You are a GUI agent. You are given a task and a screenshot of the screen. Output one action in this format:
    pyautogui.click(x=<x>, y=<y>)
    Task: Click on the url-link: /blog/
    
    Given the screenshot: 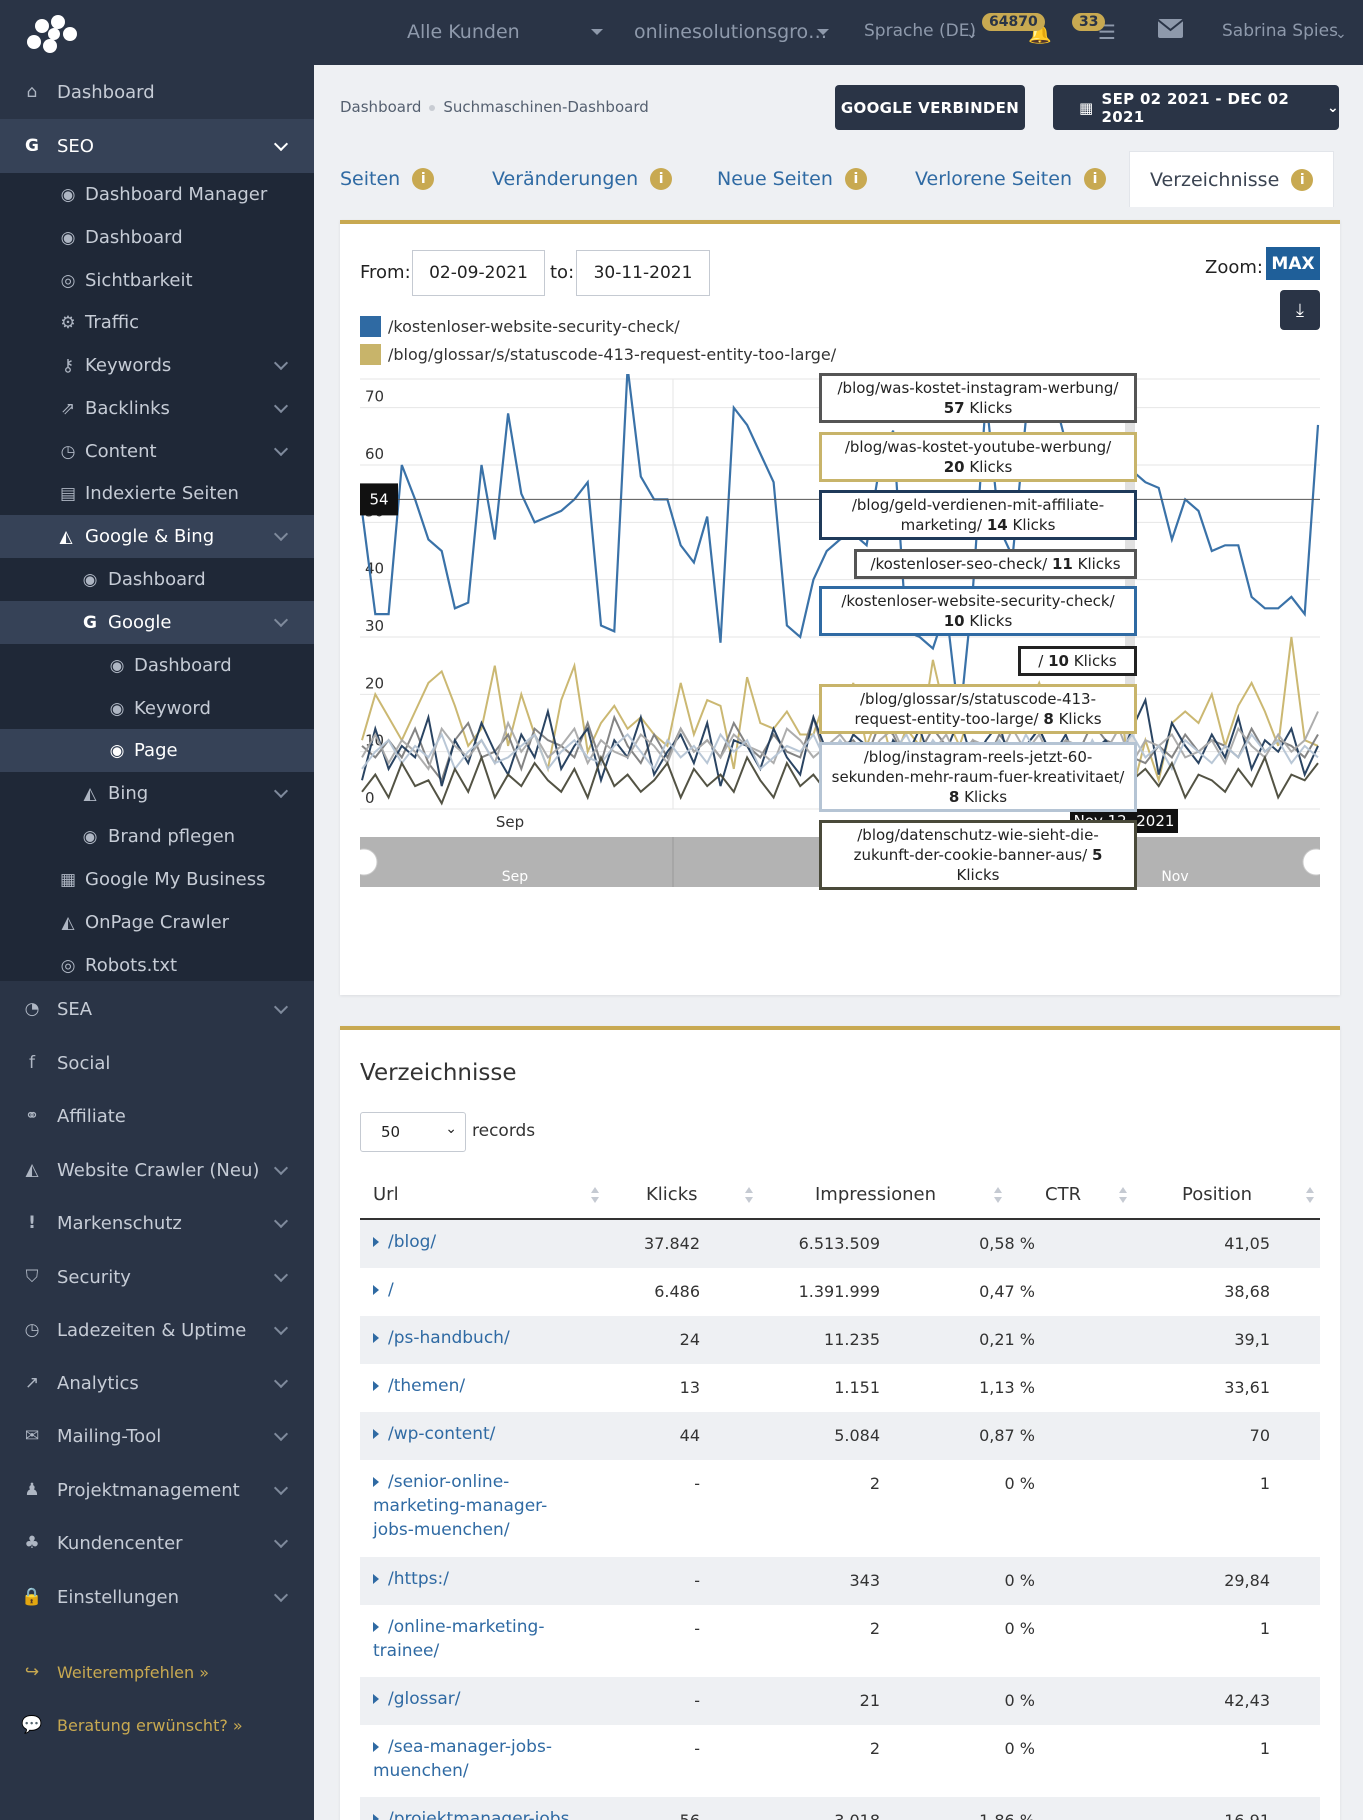 What is the action you would take?
    pyautogui.click(x=412, y=1242)
    